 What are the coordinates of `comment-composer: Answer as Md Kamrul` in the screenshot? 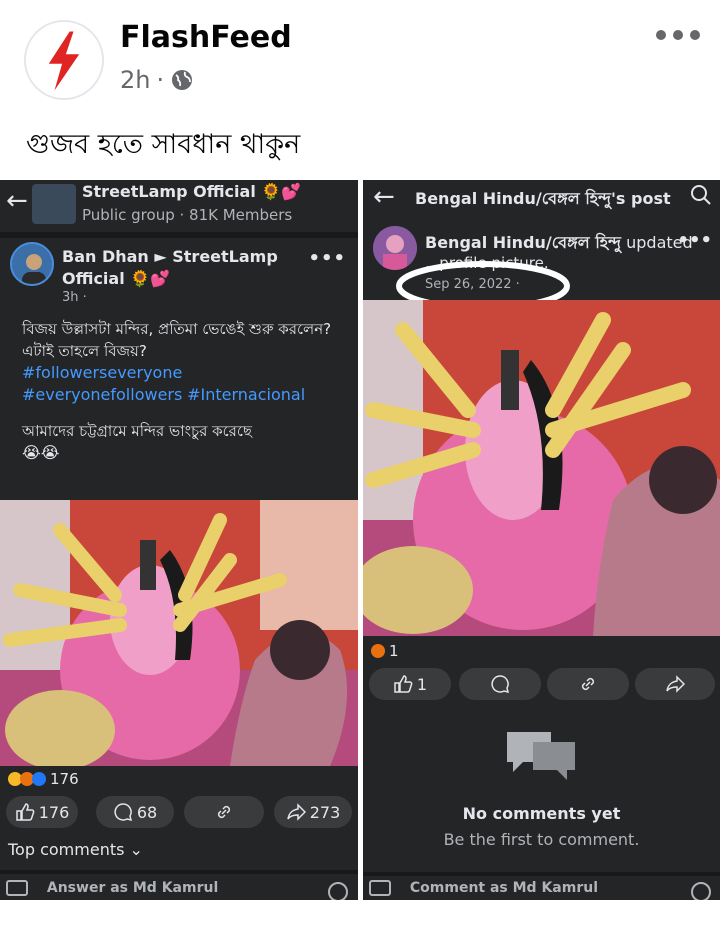 It's located at (179, 890).